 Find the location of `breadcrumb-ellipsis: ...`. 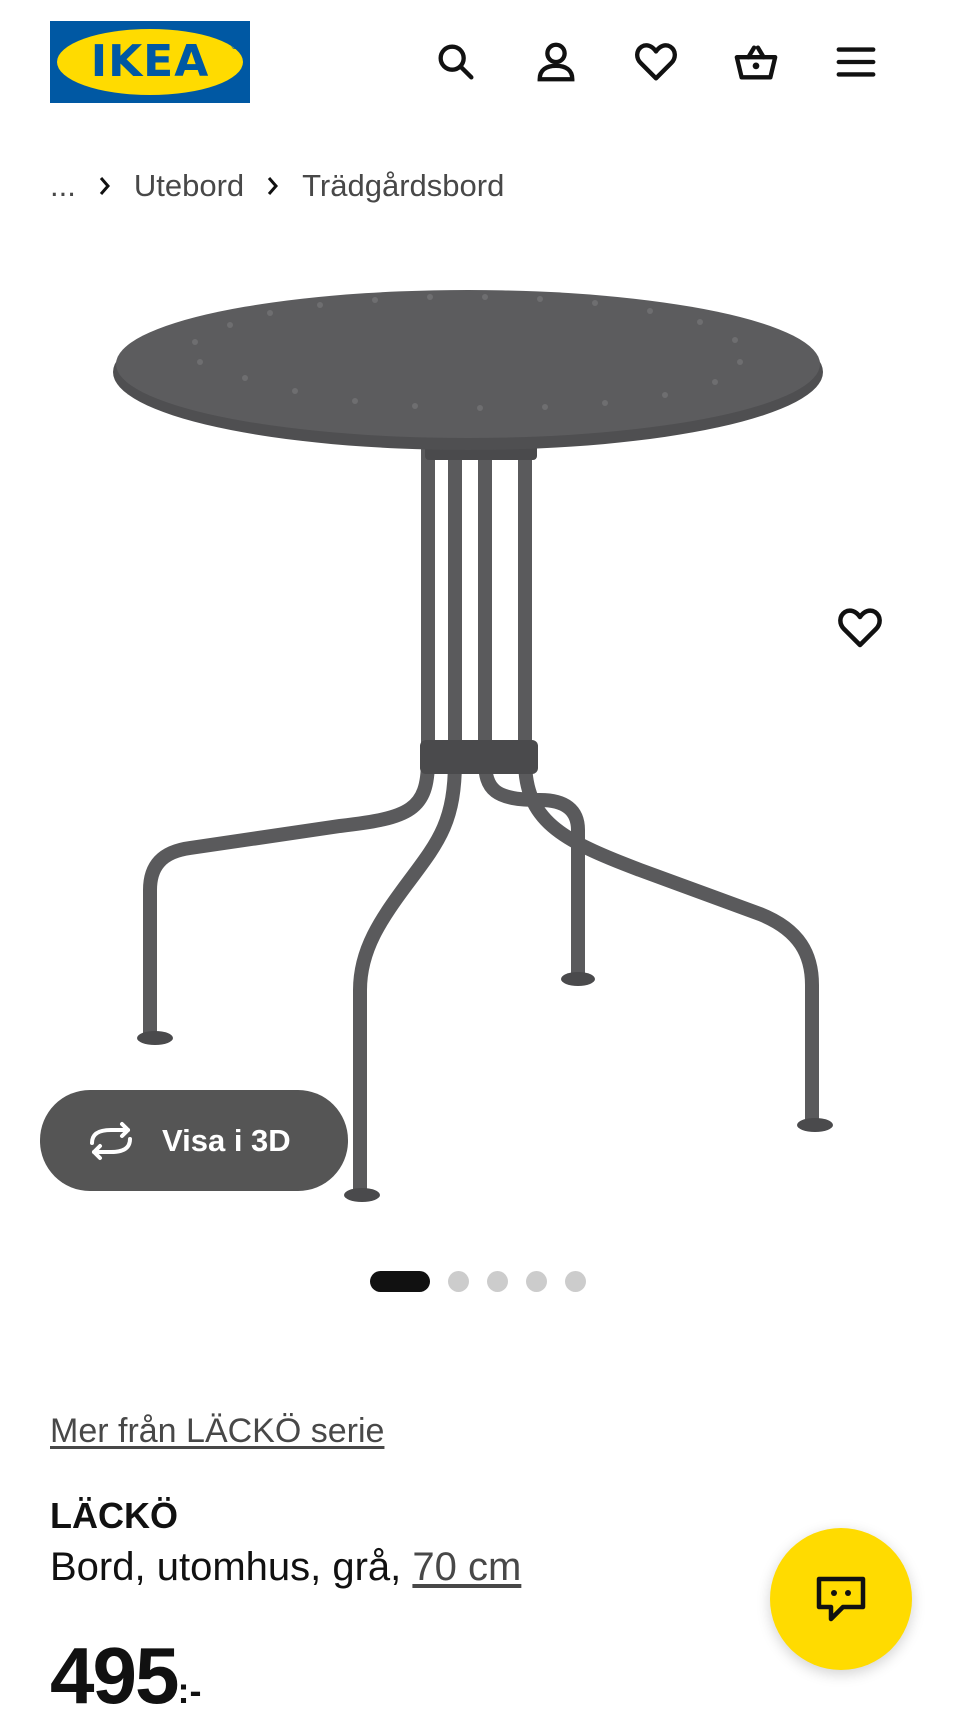

breadcrumb-ellipsis: ... is located at coordinates (63, 186).